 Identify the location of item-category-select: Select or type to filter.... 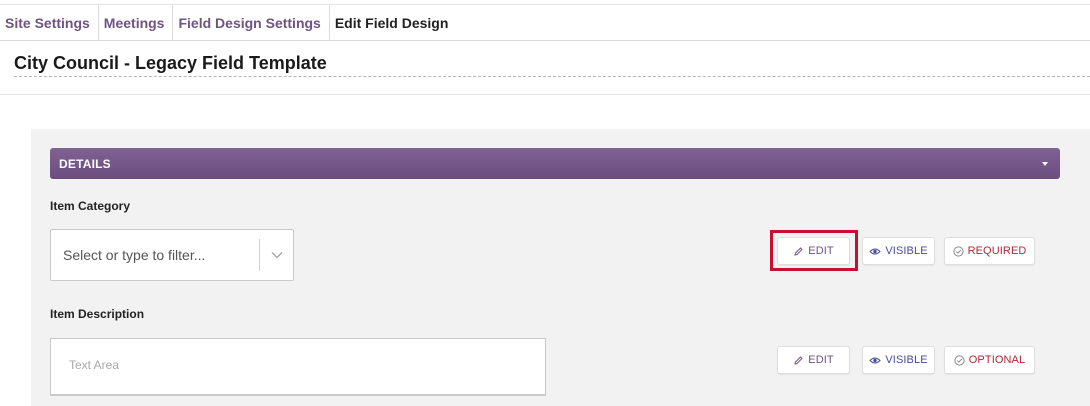
(172, 255).